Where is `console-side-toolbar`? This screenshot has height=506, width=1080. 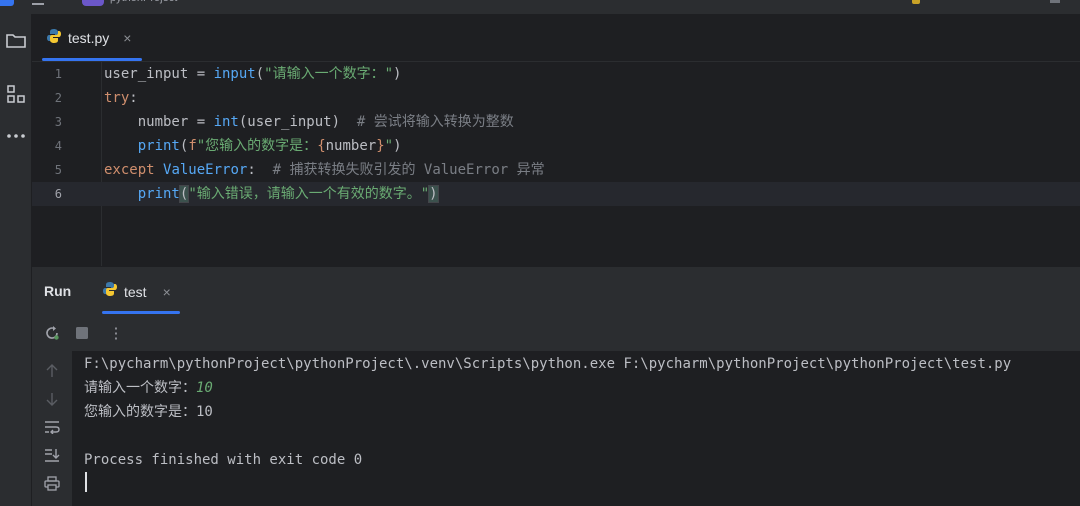
console-side-toolbar is located at coordinates (52, 428).